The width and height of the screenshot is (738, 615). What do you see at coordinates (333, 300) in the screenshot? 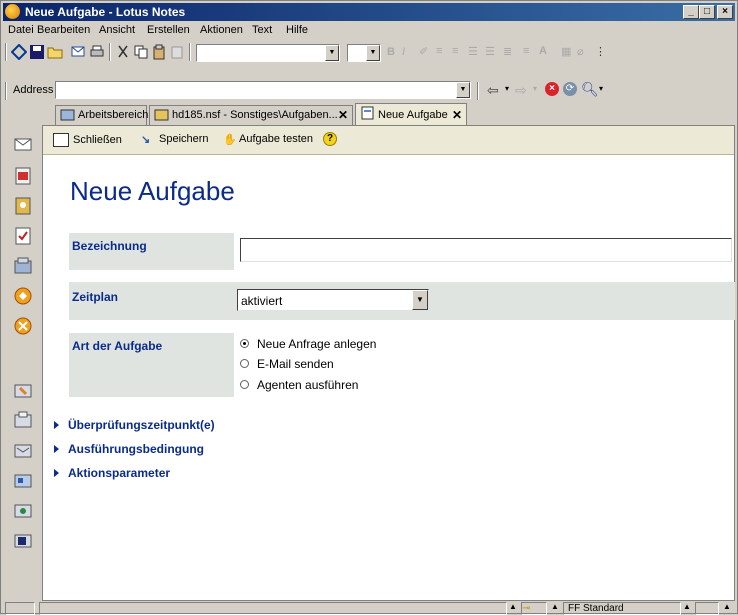
I see `schedule-select: aktiviert ▼` at bounding box center [333, 300].